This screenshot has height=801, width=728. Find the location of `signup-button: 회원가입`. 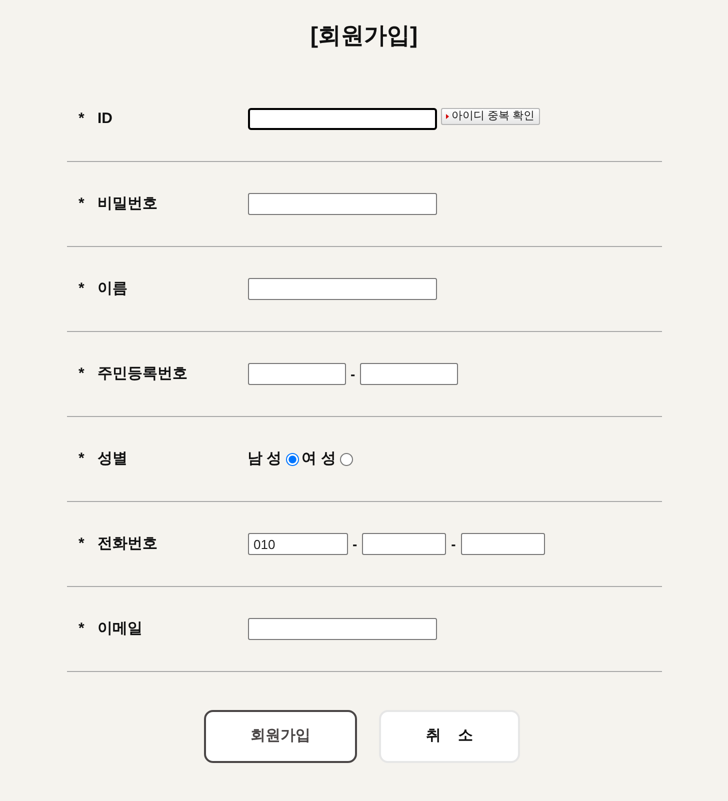

signup-button: 회원가입 is located at coordinates (280, 736).